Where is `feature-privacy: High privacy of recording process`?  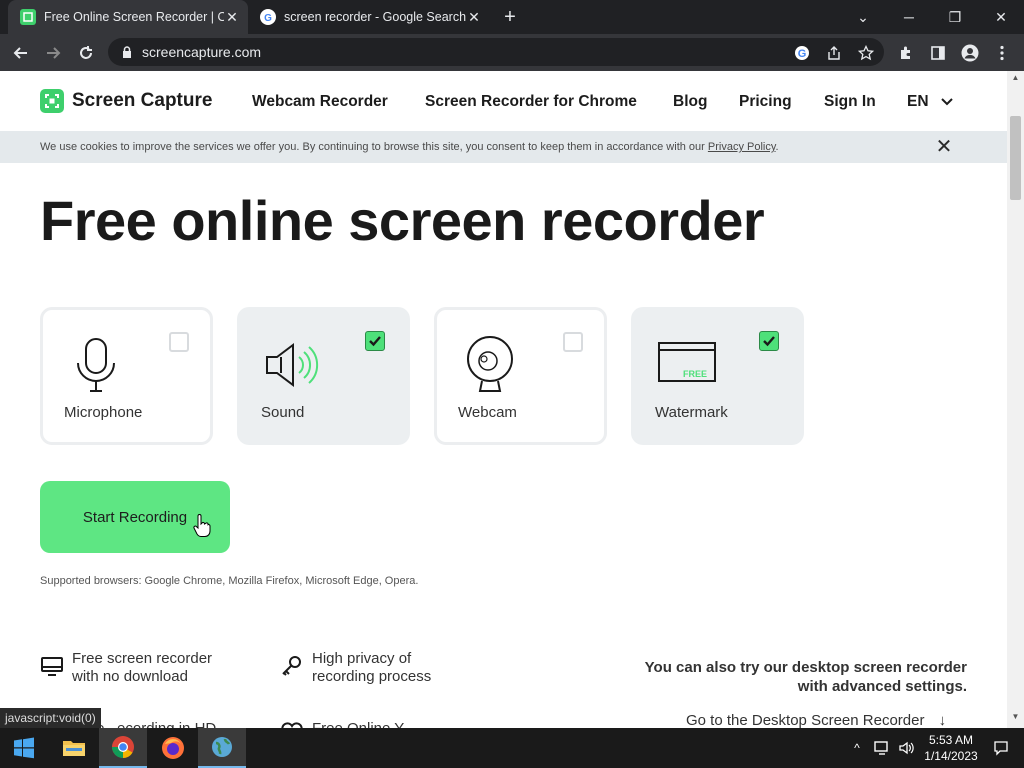
feature-privacy: High privacy of recording process is located at coordinates (355, 668).